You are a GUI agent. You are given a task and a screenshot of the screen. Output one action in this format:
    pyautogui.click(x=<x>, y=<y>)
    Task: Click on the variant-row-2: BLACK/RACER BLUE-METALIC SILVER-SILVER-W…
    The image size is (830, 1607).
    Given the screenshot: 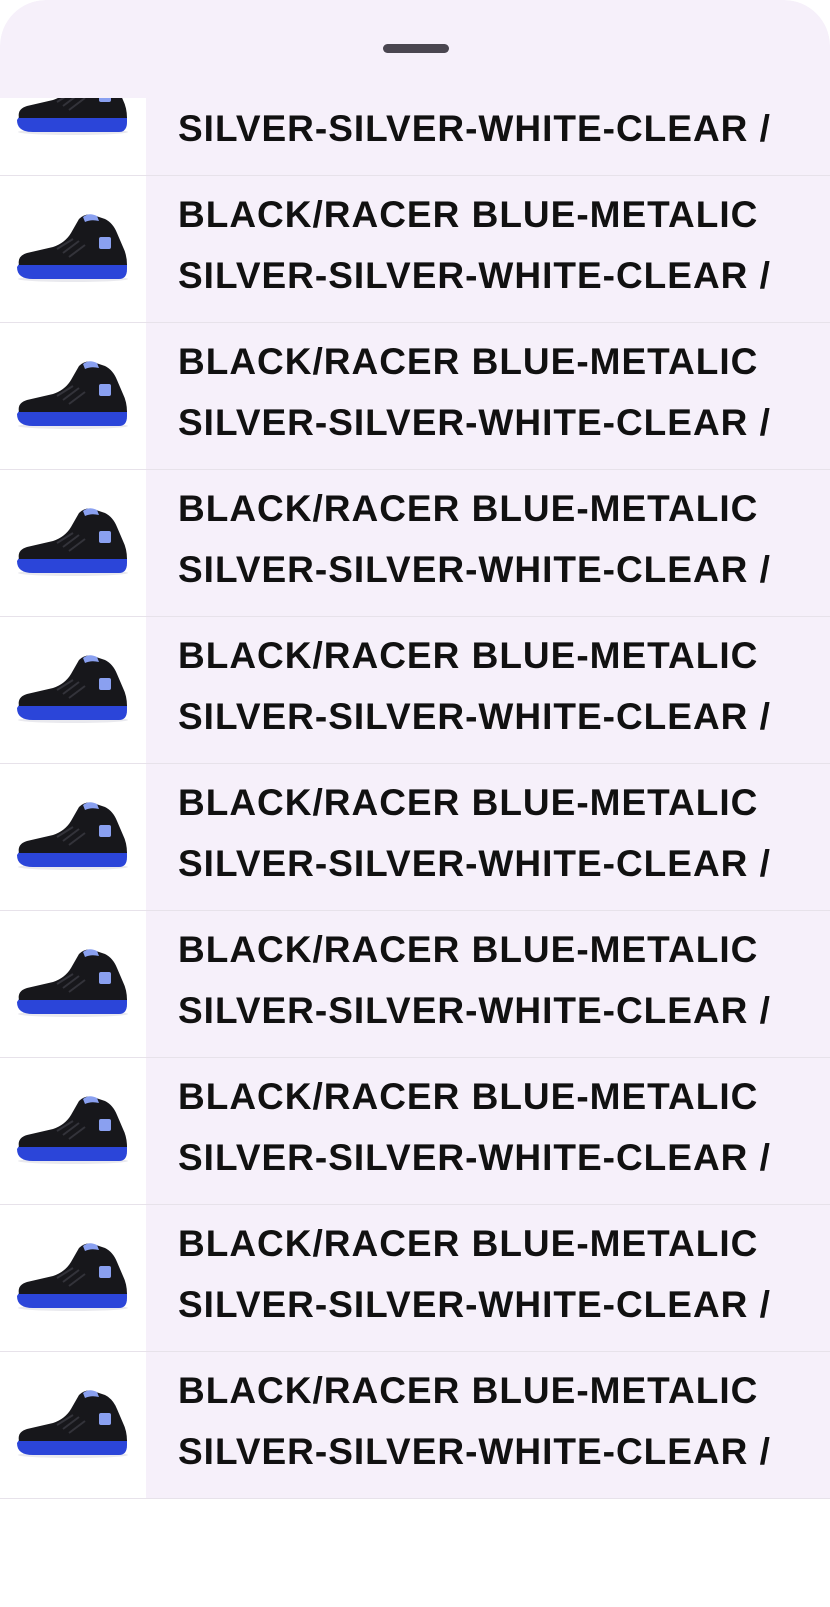 What is the action you would take?
    pyautogui.click(x=415, y=396)
    